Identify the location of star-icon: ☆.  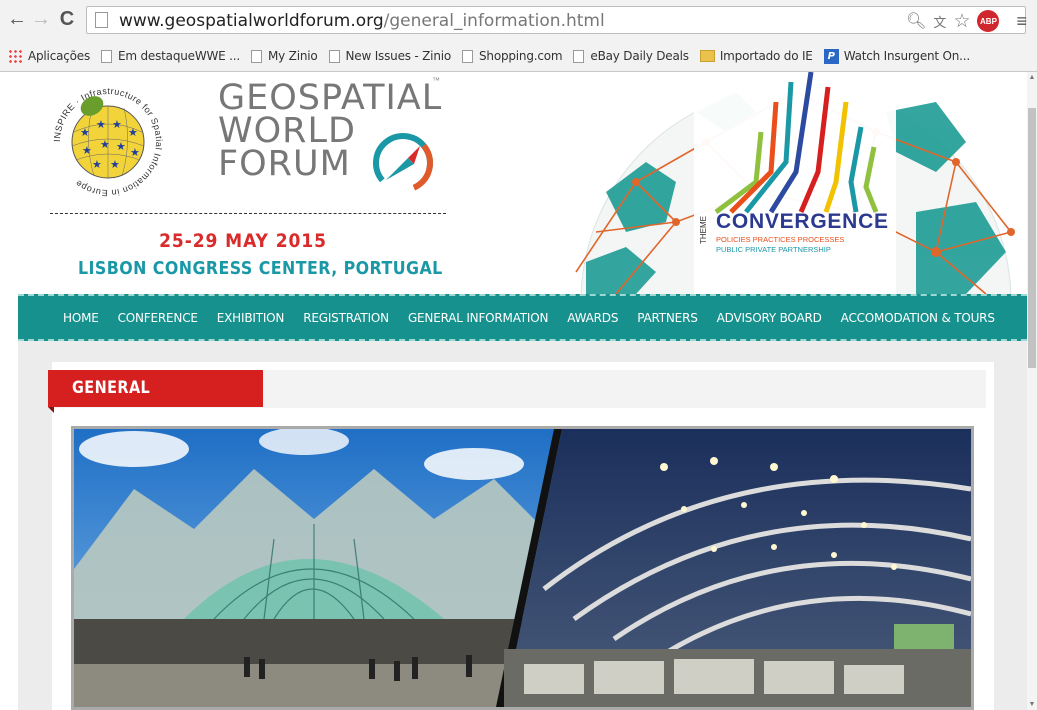
(961, 21).